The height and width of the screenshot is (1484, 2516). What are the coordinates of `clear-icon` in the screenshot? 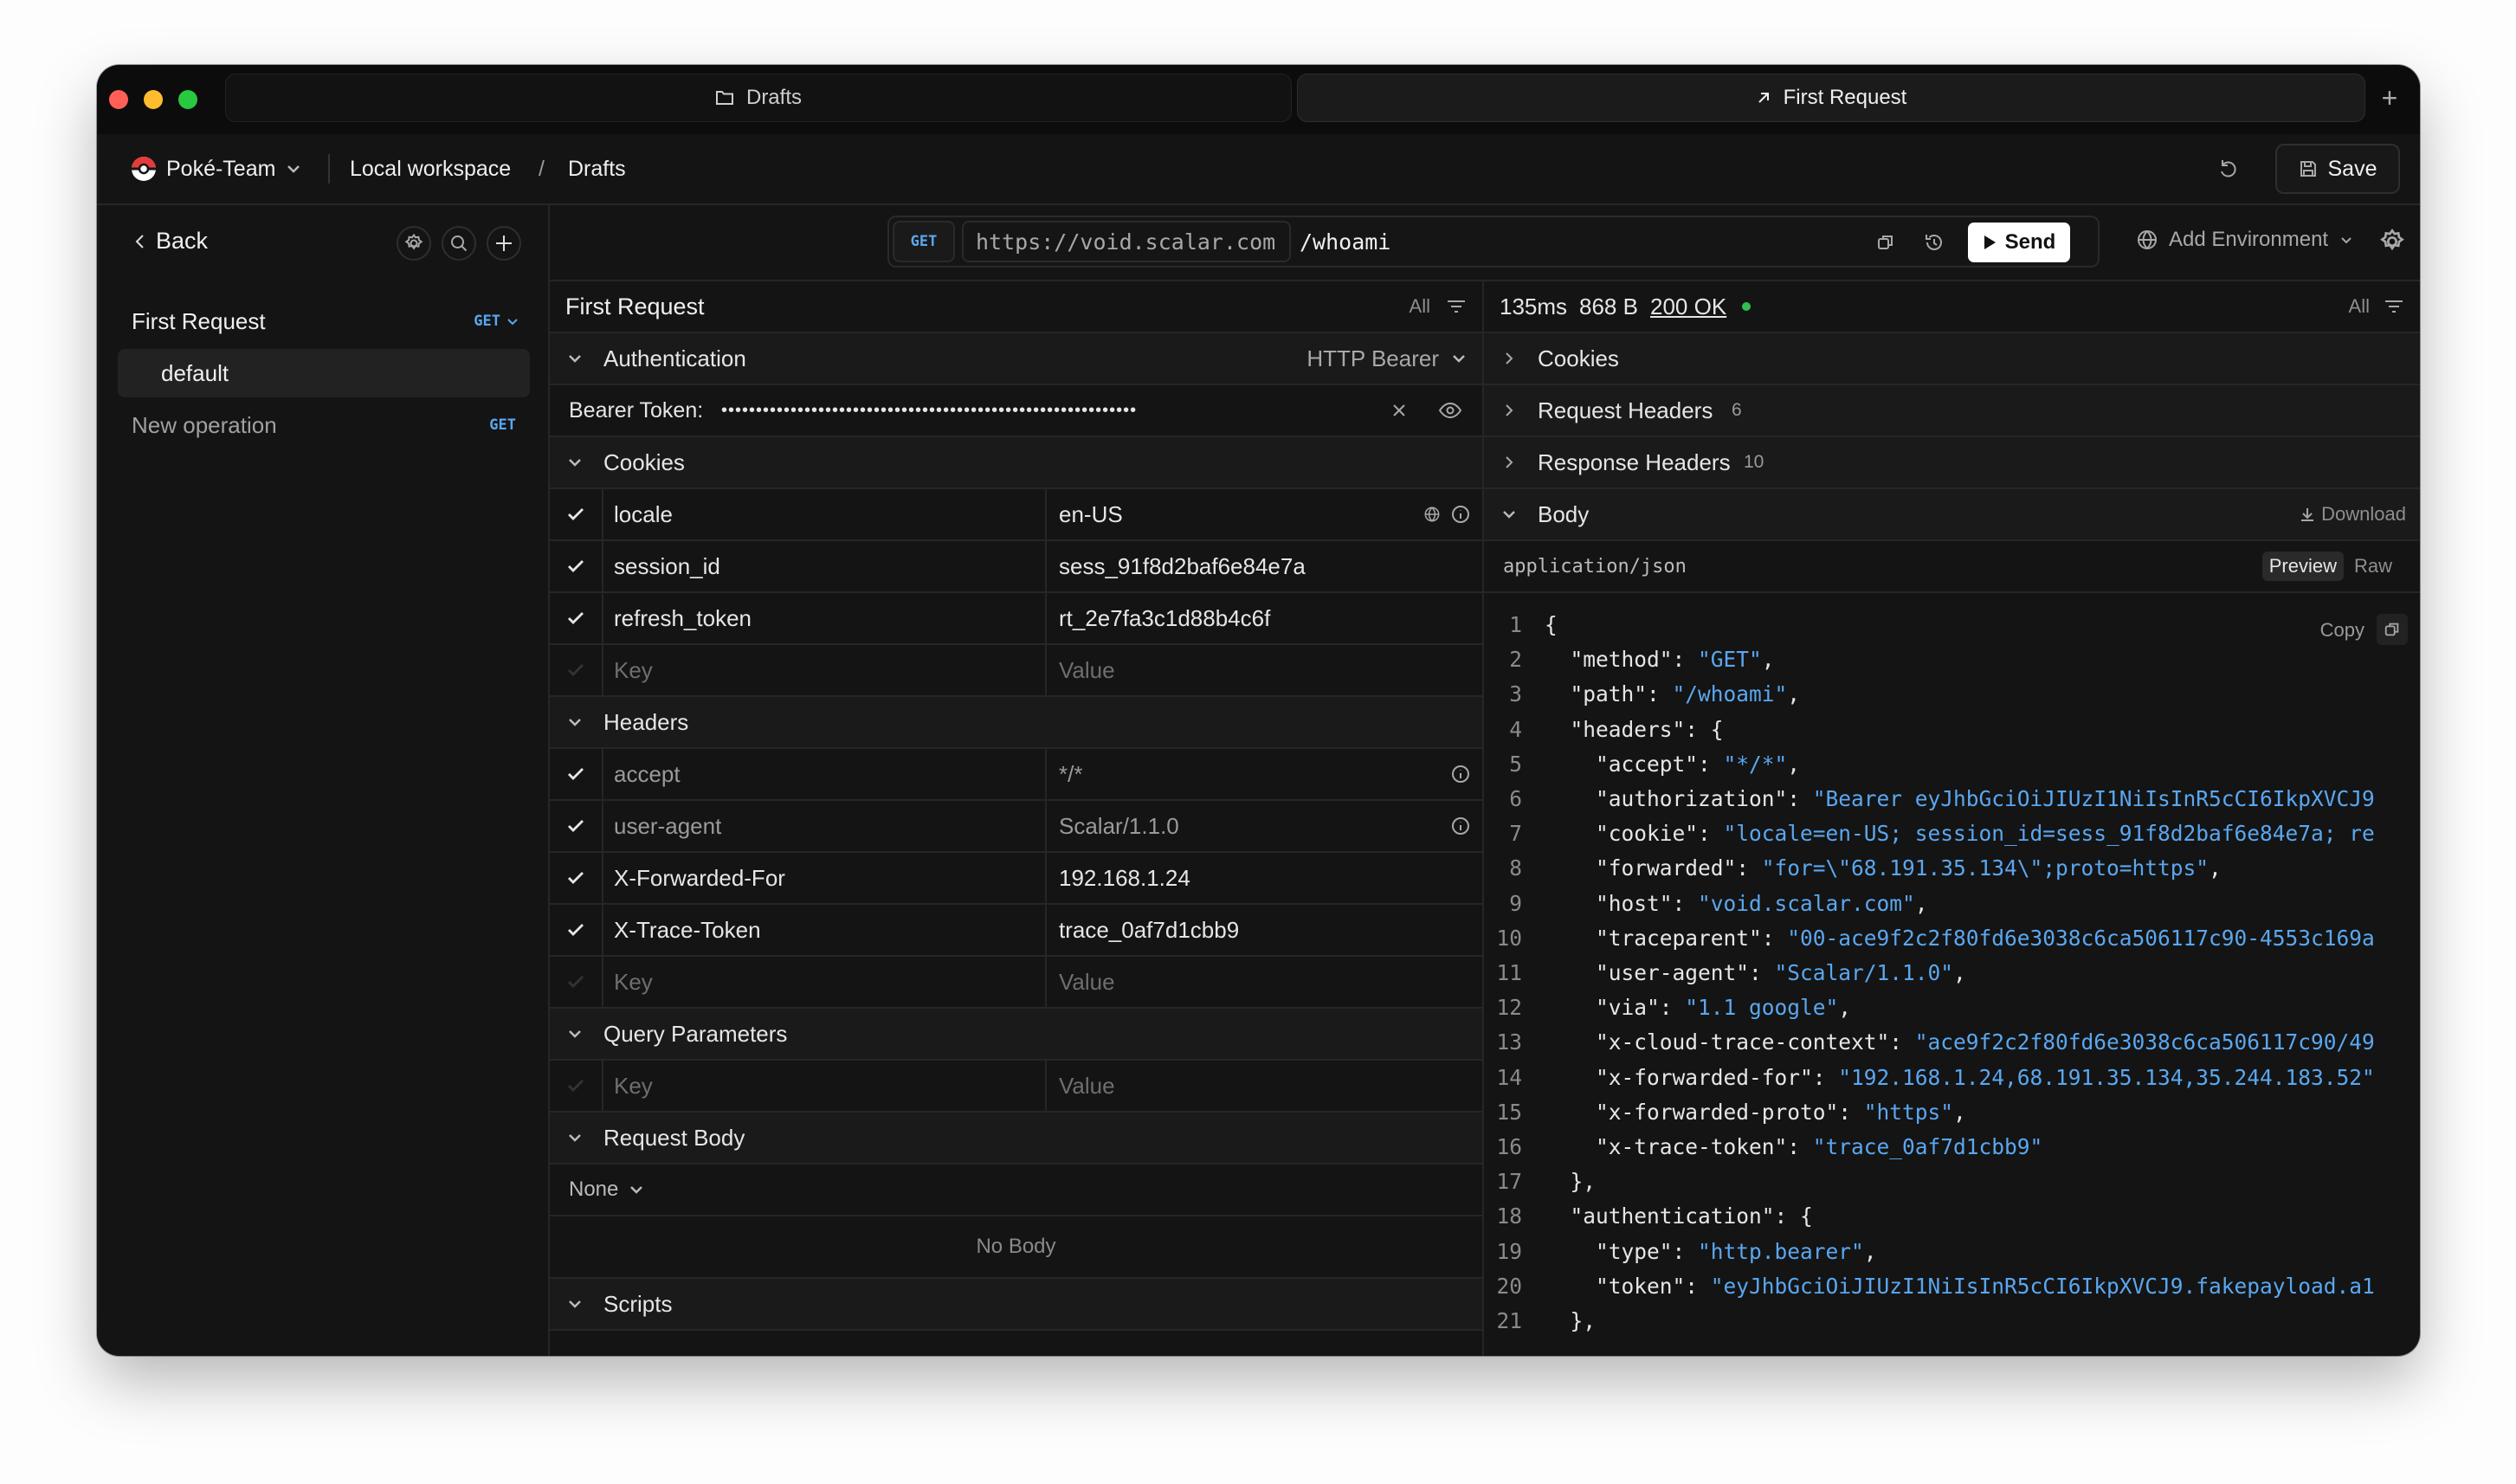 It's located at (1399, 410).